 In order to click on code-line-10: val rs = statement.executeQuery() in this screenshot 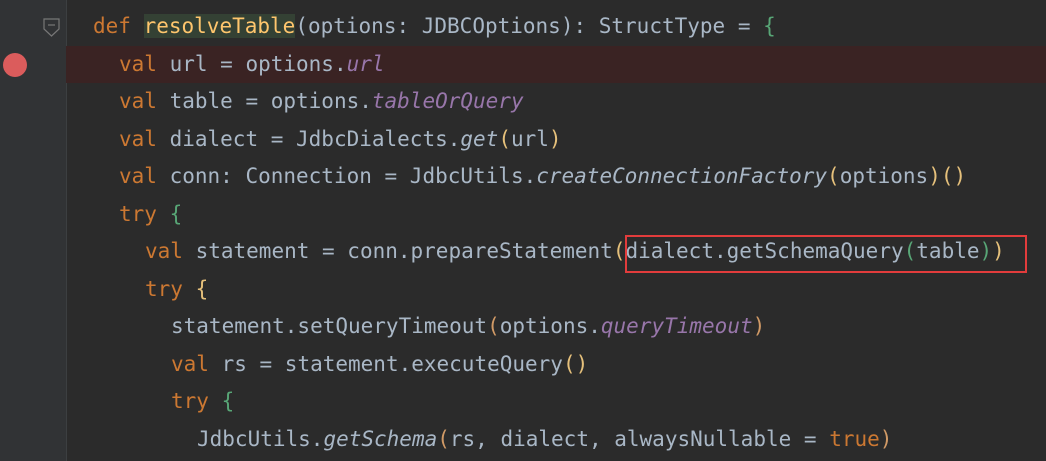, I will do `click(556, 365)`.